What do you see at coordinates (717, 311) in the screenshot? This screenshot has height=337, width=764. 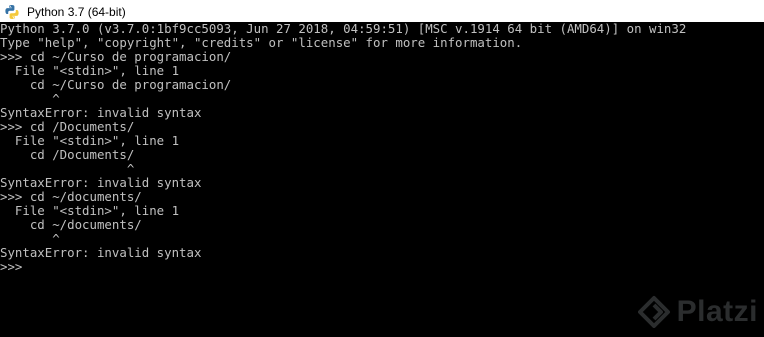 I see `watermark-text: Platzi` at bounding box center [717, 311].